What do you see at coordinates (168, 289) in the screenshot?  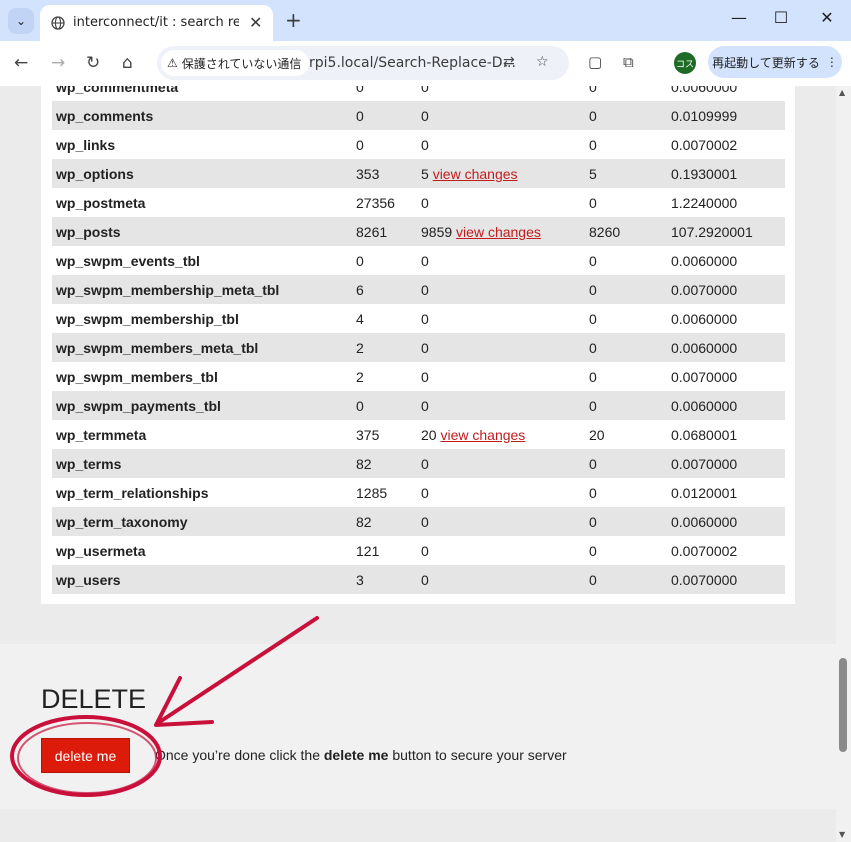 I see `table-name: wp_swpm_membership_meta_tbl` at bounding box center [168, 289].